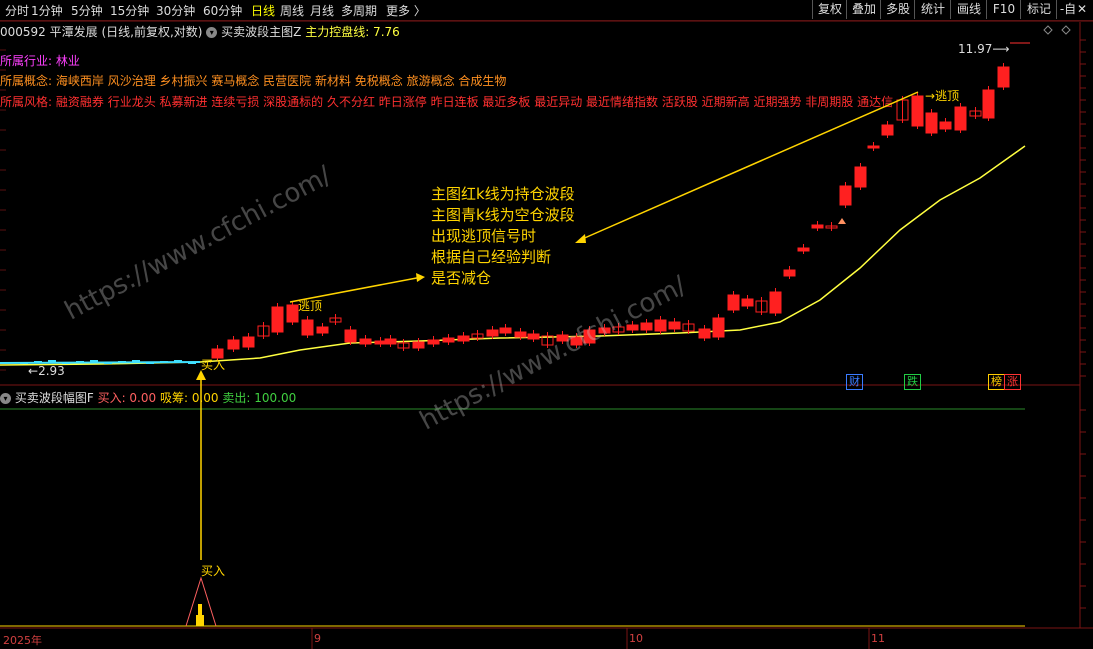  I want to click on sub-absorb-value: 吸筹: 0.00, so click(189, 398).